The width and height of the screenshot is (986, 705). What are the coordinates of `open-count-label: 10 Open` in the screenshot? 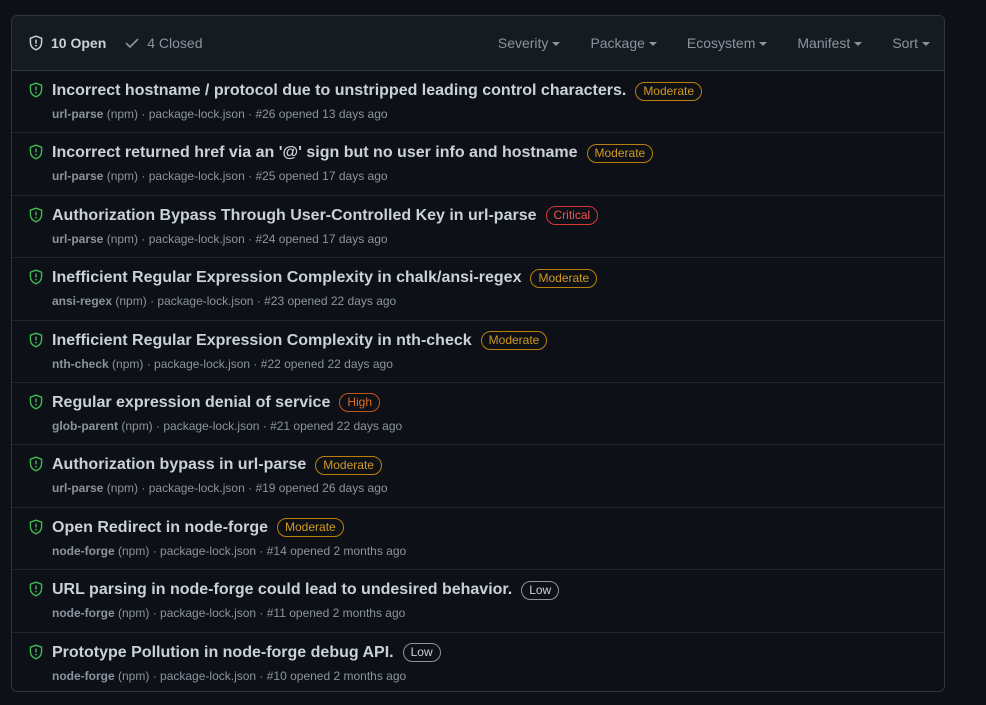 It's located at (79, 43).